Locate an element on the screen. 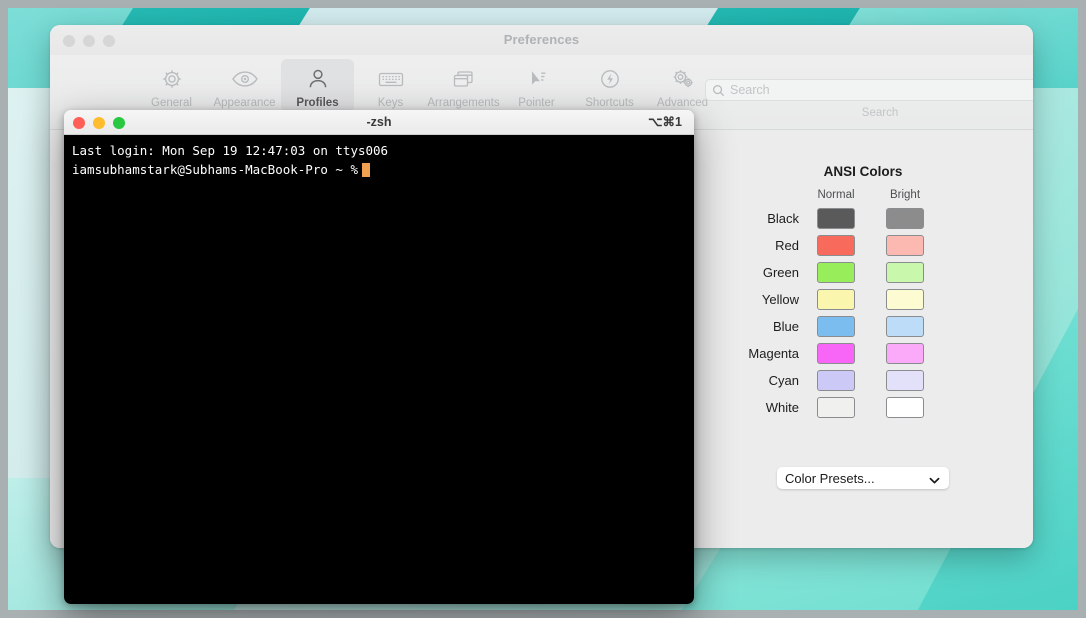 This screenshot has height=618, width=1086. ansi-row: Black is located at coordinates (835, 218).